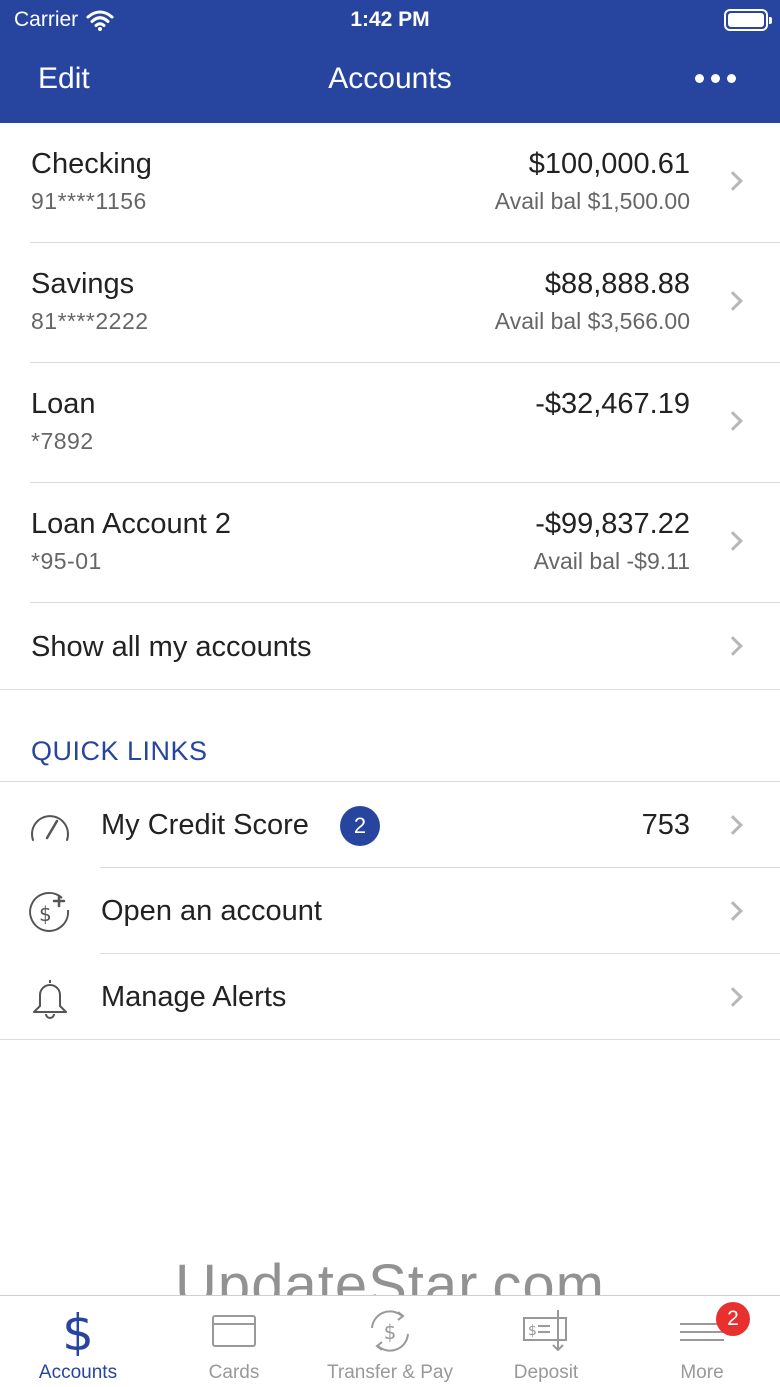  I want to click on tab-label: Transfer & Pay, so click(389, 1372).